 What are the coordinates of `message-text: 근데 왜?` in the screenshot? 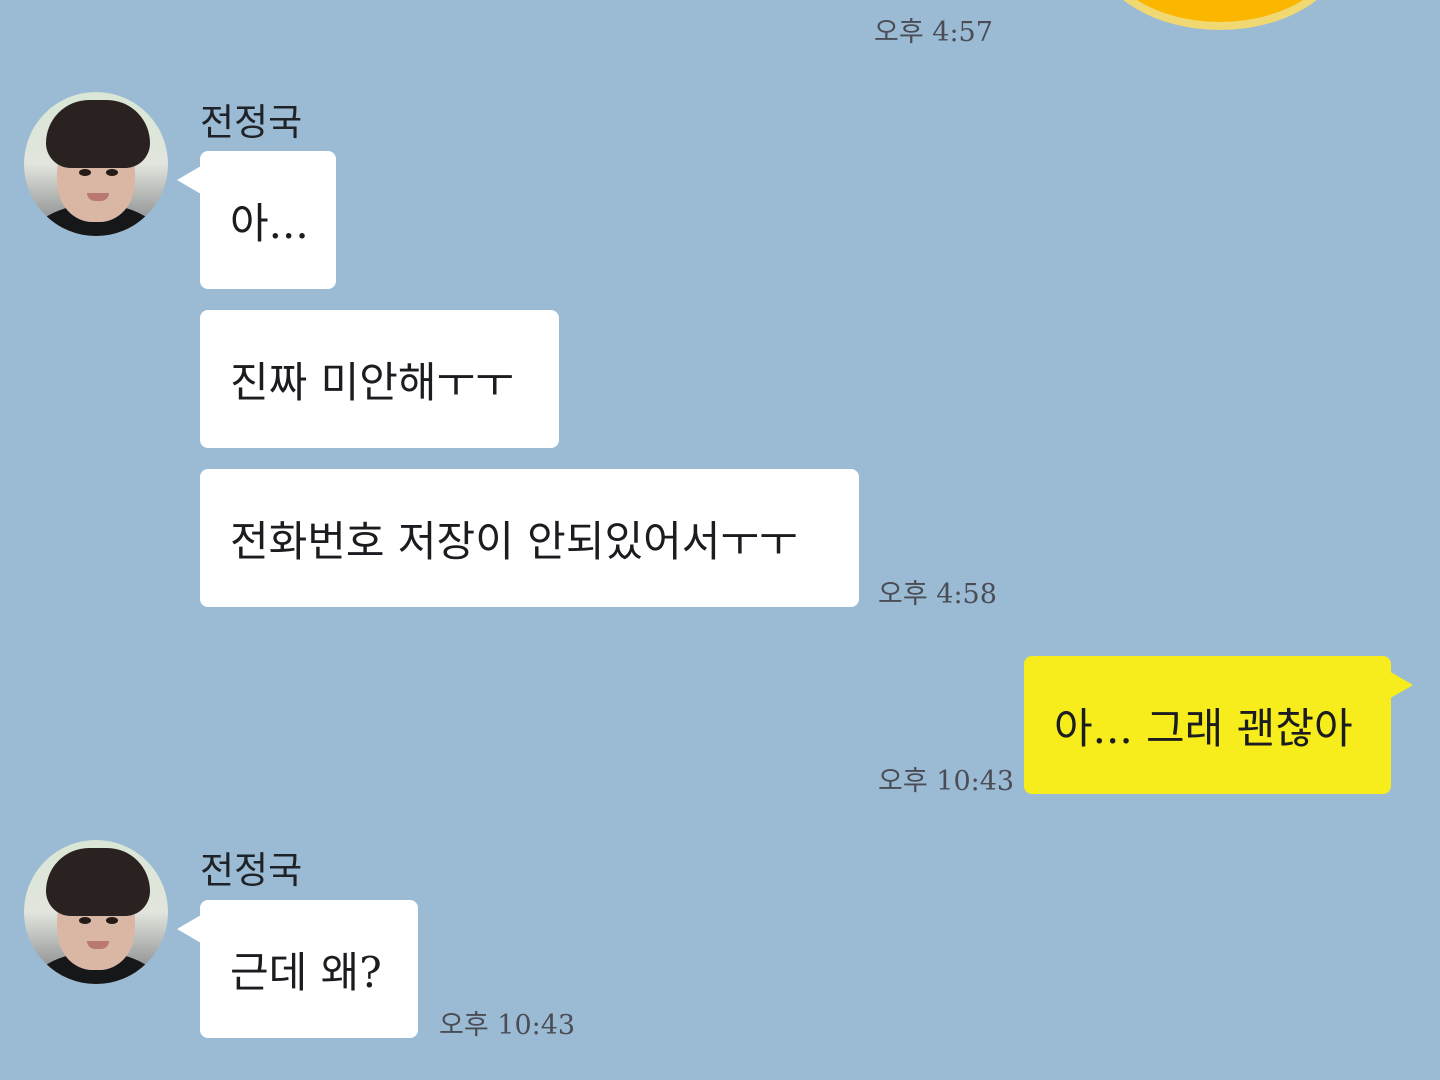 It's located at (306, 972).